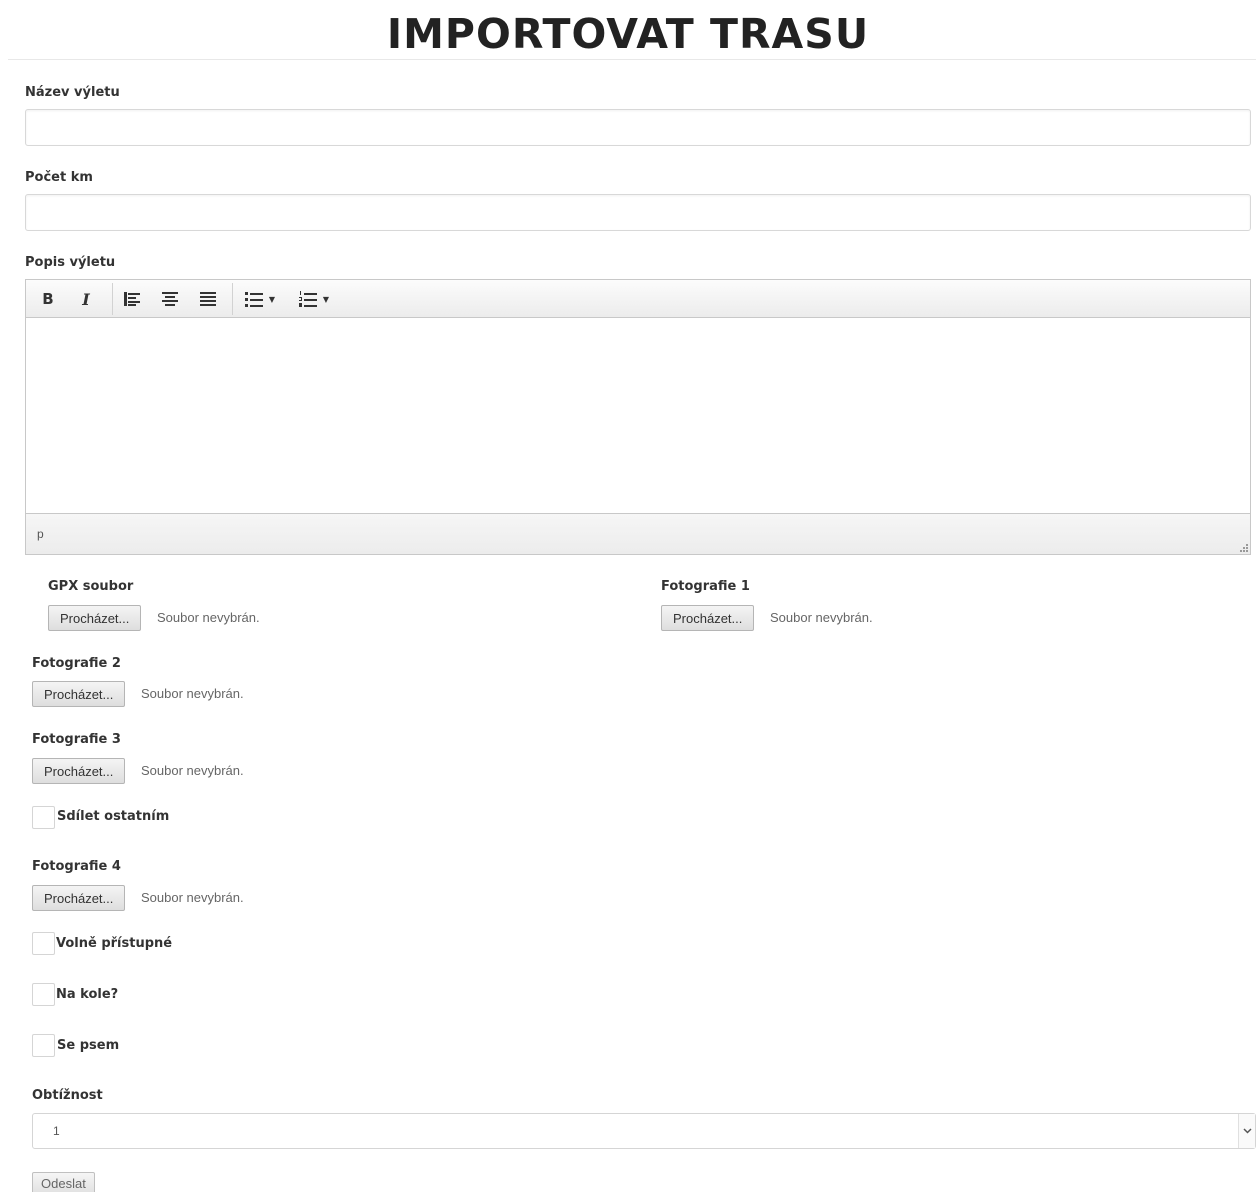 The image size is (1256, 1192). Describe the element at coordinates (113, 816) in the screenshot. I see `share-label: Sdílet ostatním` at that location.